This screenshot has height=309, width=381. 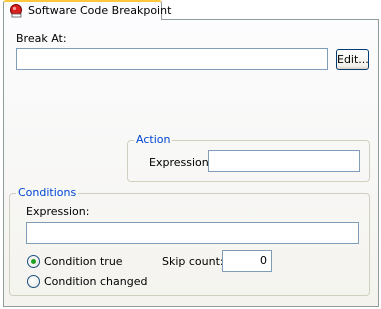 I want to click on action-group: Action Expression:, so click(x=248, y=157).